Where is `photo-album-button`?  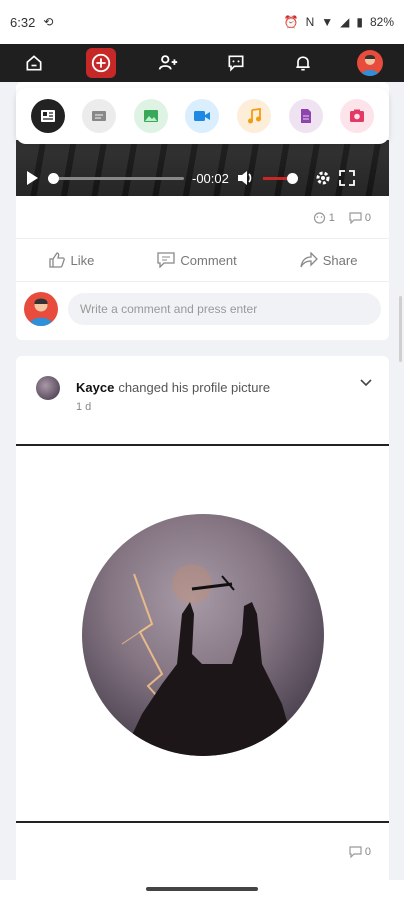
photo-album-button is located at coordinates (357, 116).